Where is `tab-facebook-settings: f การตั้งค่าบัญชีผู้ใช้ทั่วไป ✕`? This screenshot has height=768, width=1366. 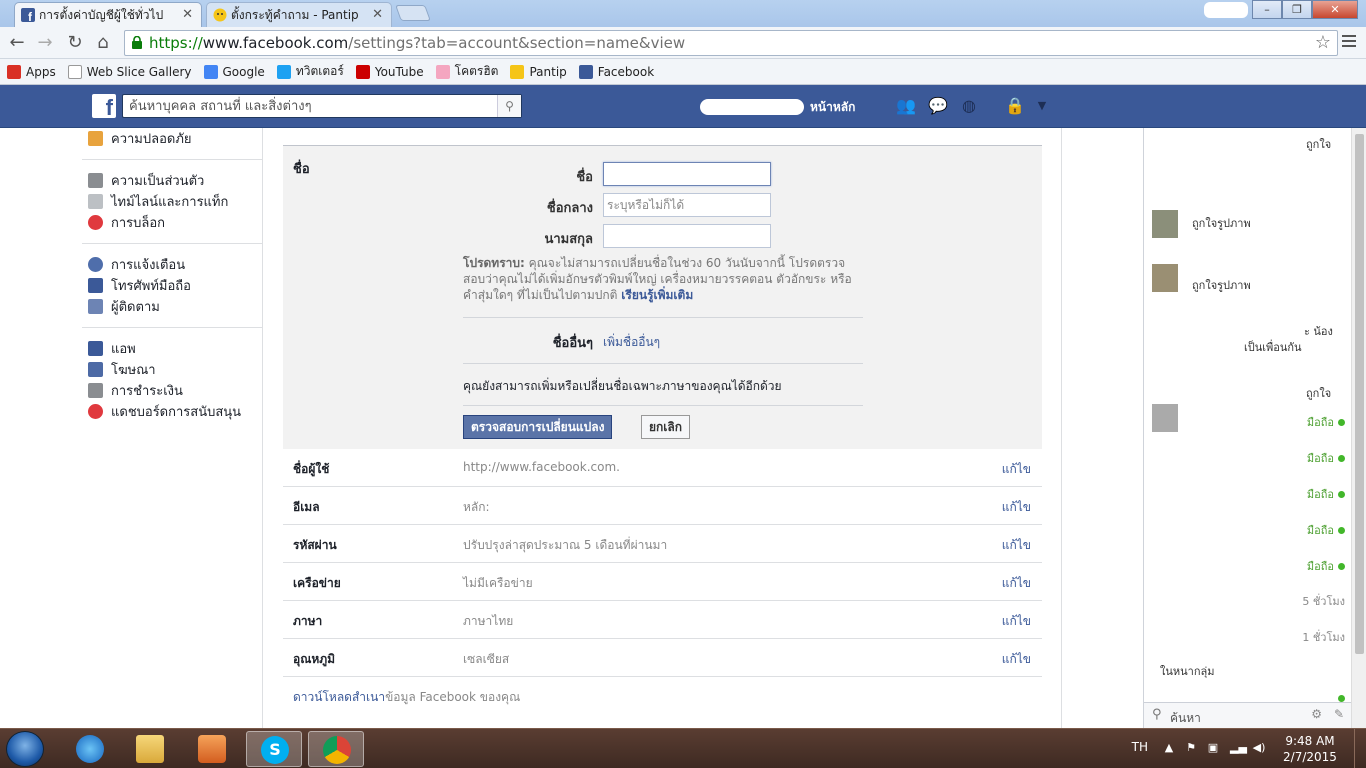 tab-facebook-settings: f การตั้งค่าบัญชีผู้ใช้ทั่วไป ✕ is located at coordinates (108, 14).